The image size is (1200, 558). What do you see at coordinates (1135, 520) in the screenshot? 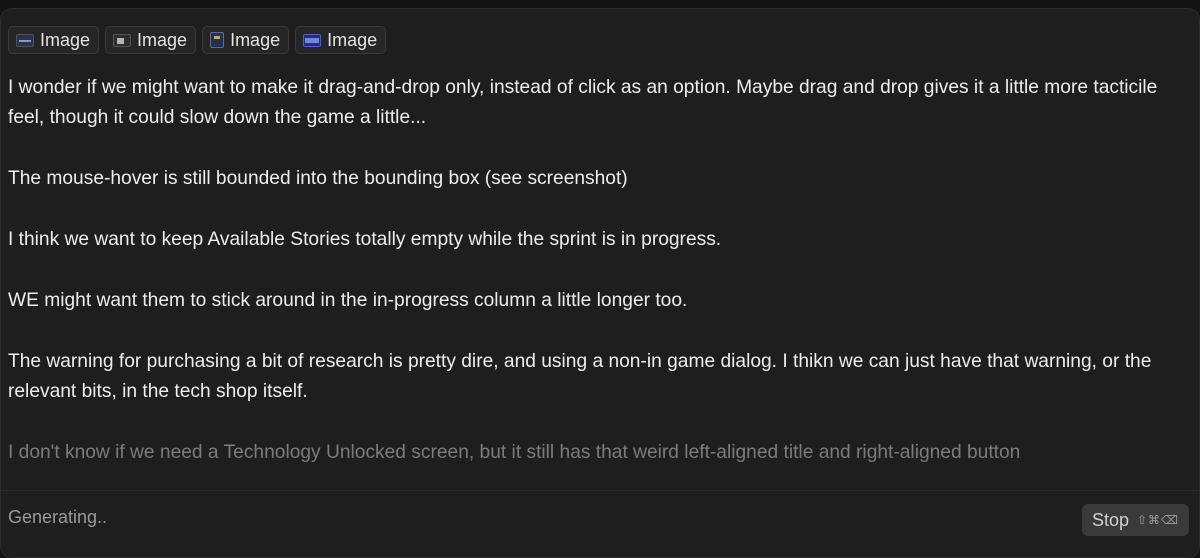
I see `stop-button: Stop ⇧⌘⌫` at bounding box center [1135, 520].